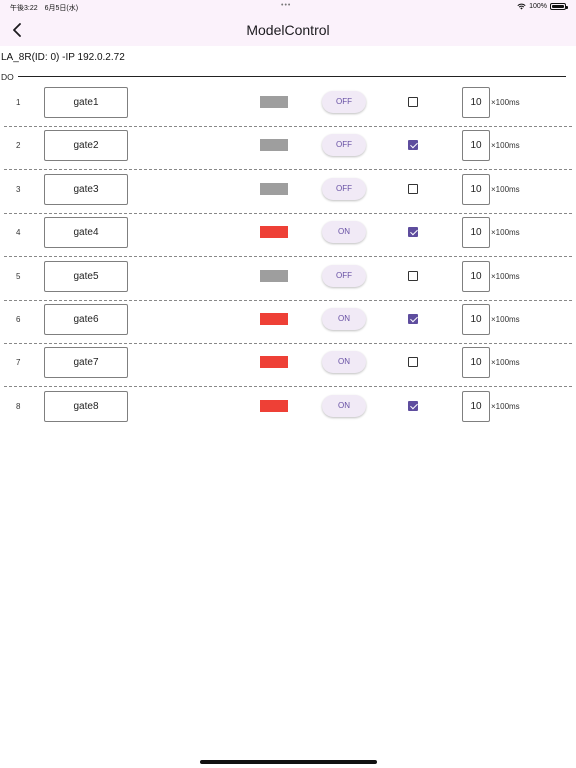 The image size is (576, 768). What do you see at coordinates (61, 8) in the screenshot?
I see `status-date: 6月5日(水)` at bounding box center [61, 8].